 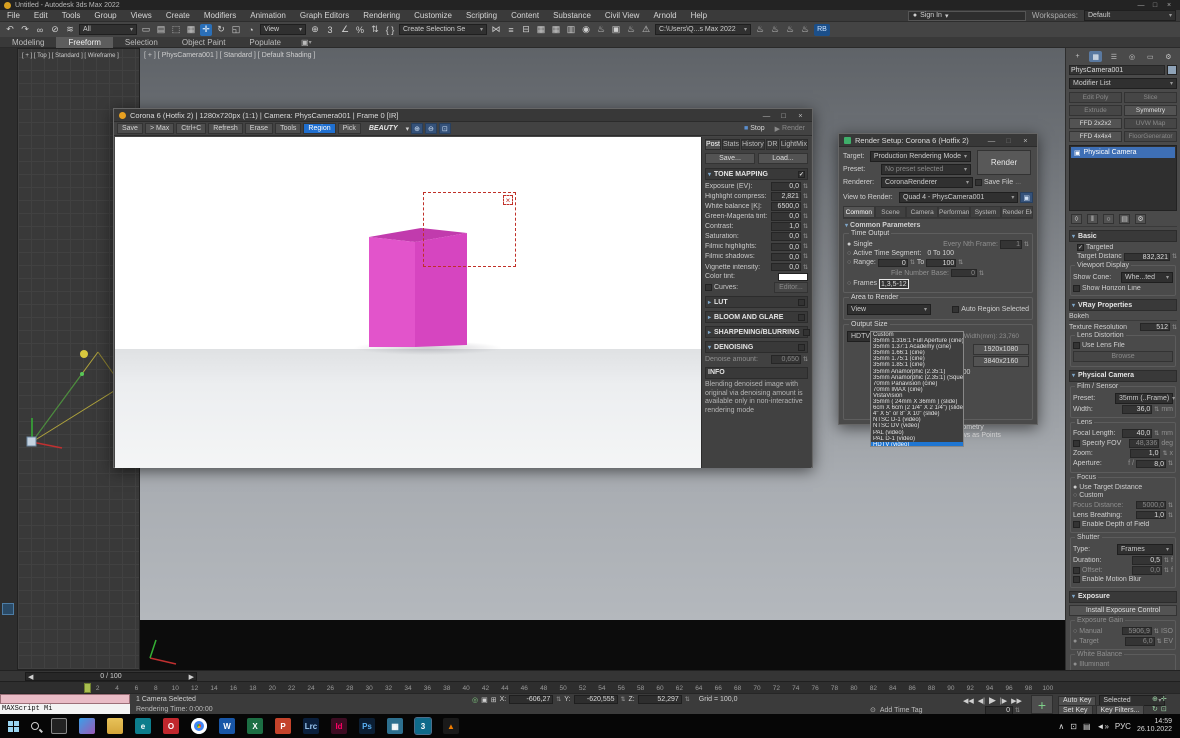 What do you see at coordinates (1025, 140) in the screenshot?
I see `close-button: ×` at bounding box center [1025, 140].